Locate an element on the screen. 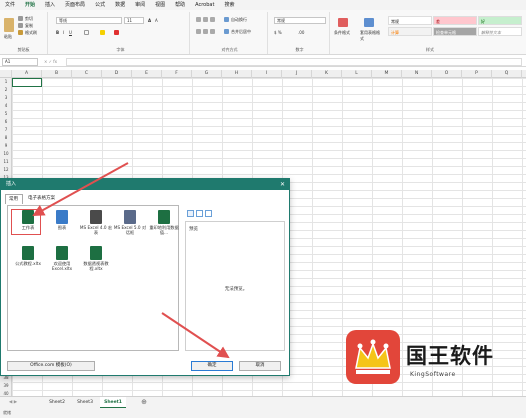 This screenshot has height=418, width=526. underline-icon: U is located at coordinates (70, 32).